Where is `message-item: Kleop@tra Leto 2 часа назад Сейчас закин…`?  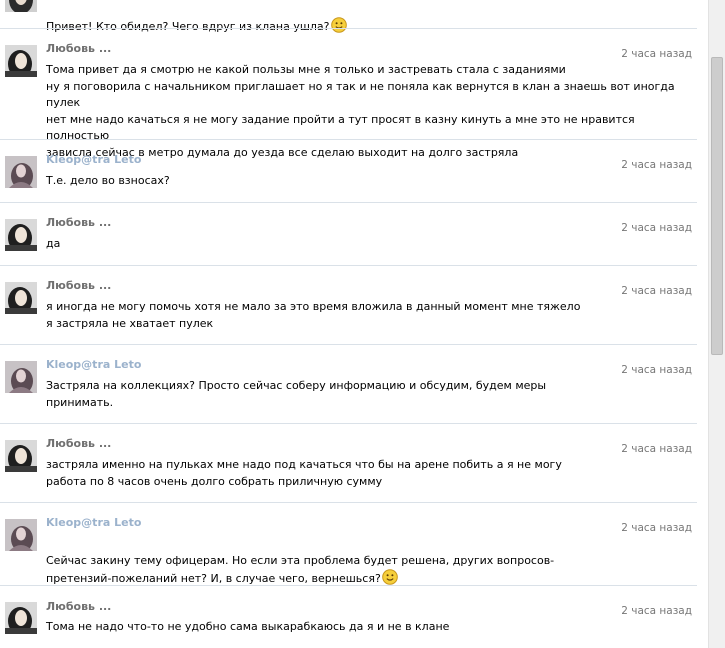
message-item: Kleop@tra Leto 2 часа назад Сейчас закин… is located at coordinates (348, 544).